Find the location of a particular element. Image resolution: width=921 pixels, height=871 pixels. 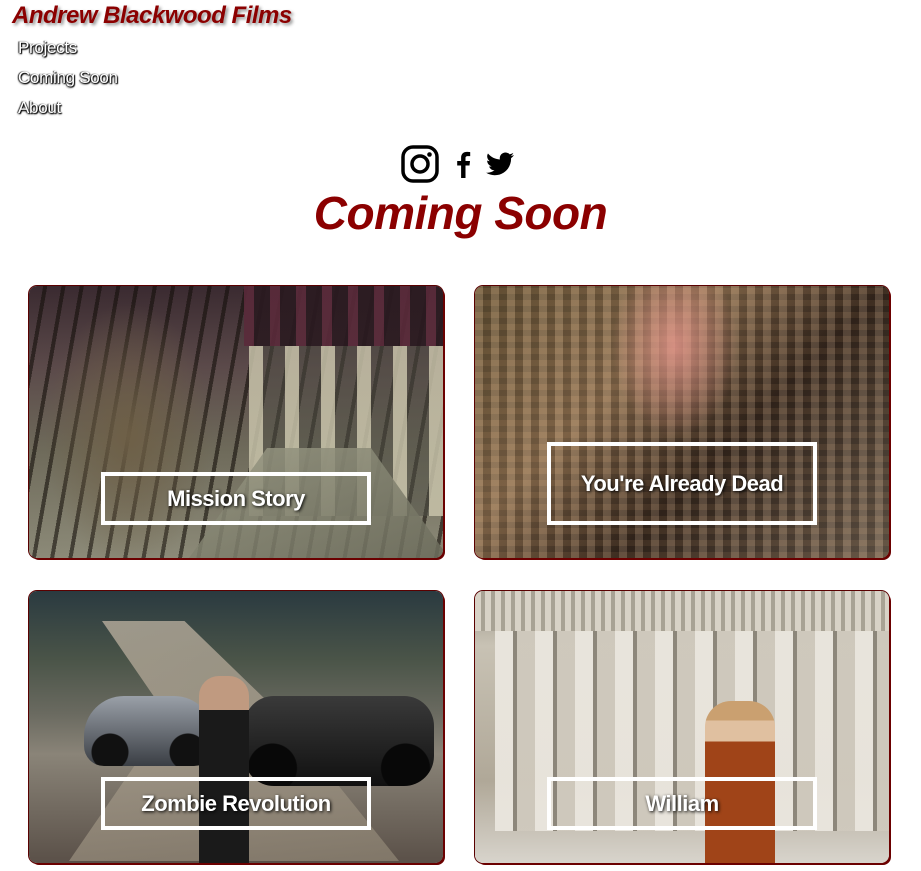

nav-item-coming-soon: Coming Soon is located at coordinates (68, 81).